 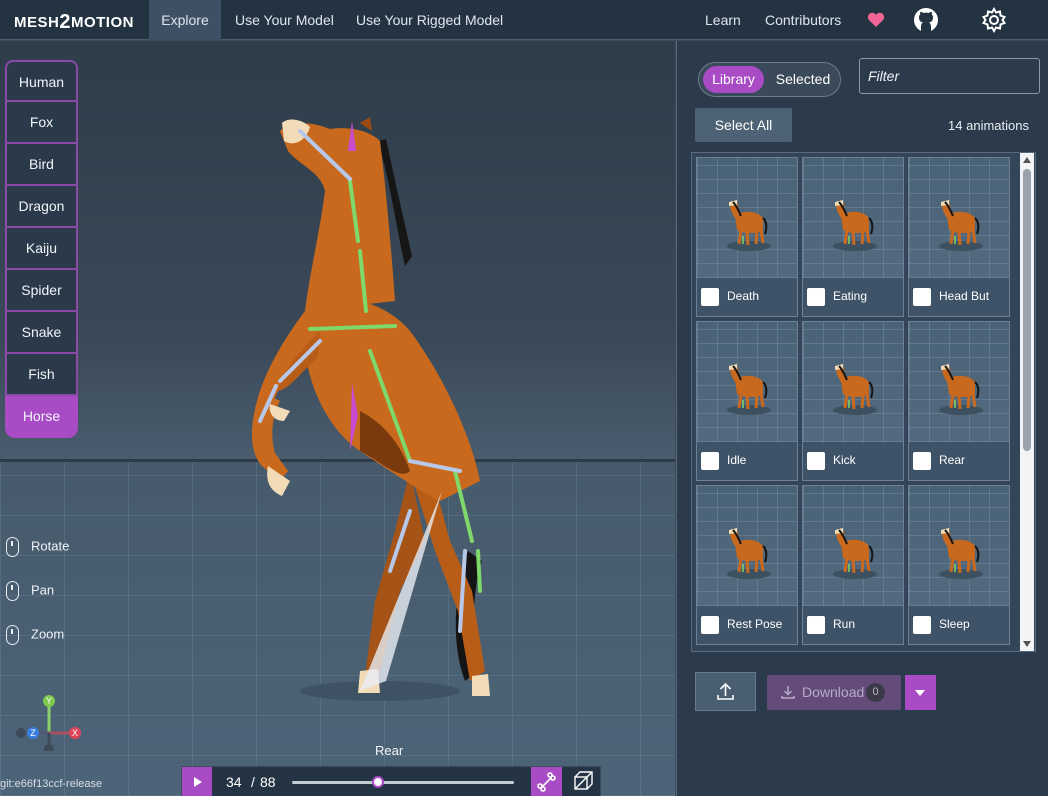 I want to click on playback-bar: 34 / 88, so click(x=391, y=781).